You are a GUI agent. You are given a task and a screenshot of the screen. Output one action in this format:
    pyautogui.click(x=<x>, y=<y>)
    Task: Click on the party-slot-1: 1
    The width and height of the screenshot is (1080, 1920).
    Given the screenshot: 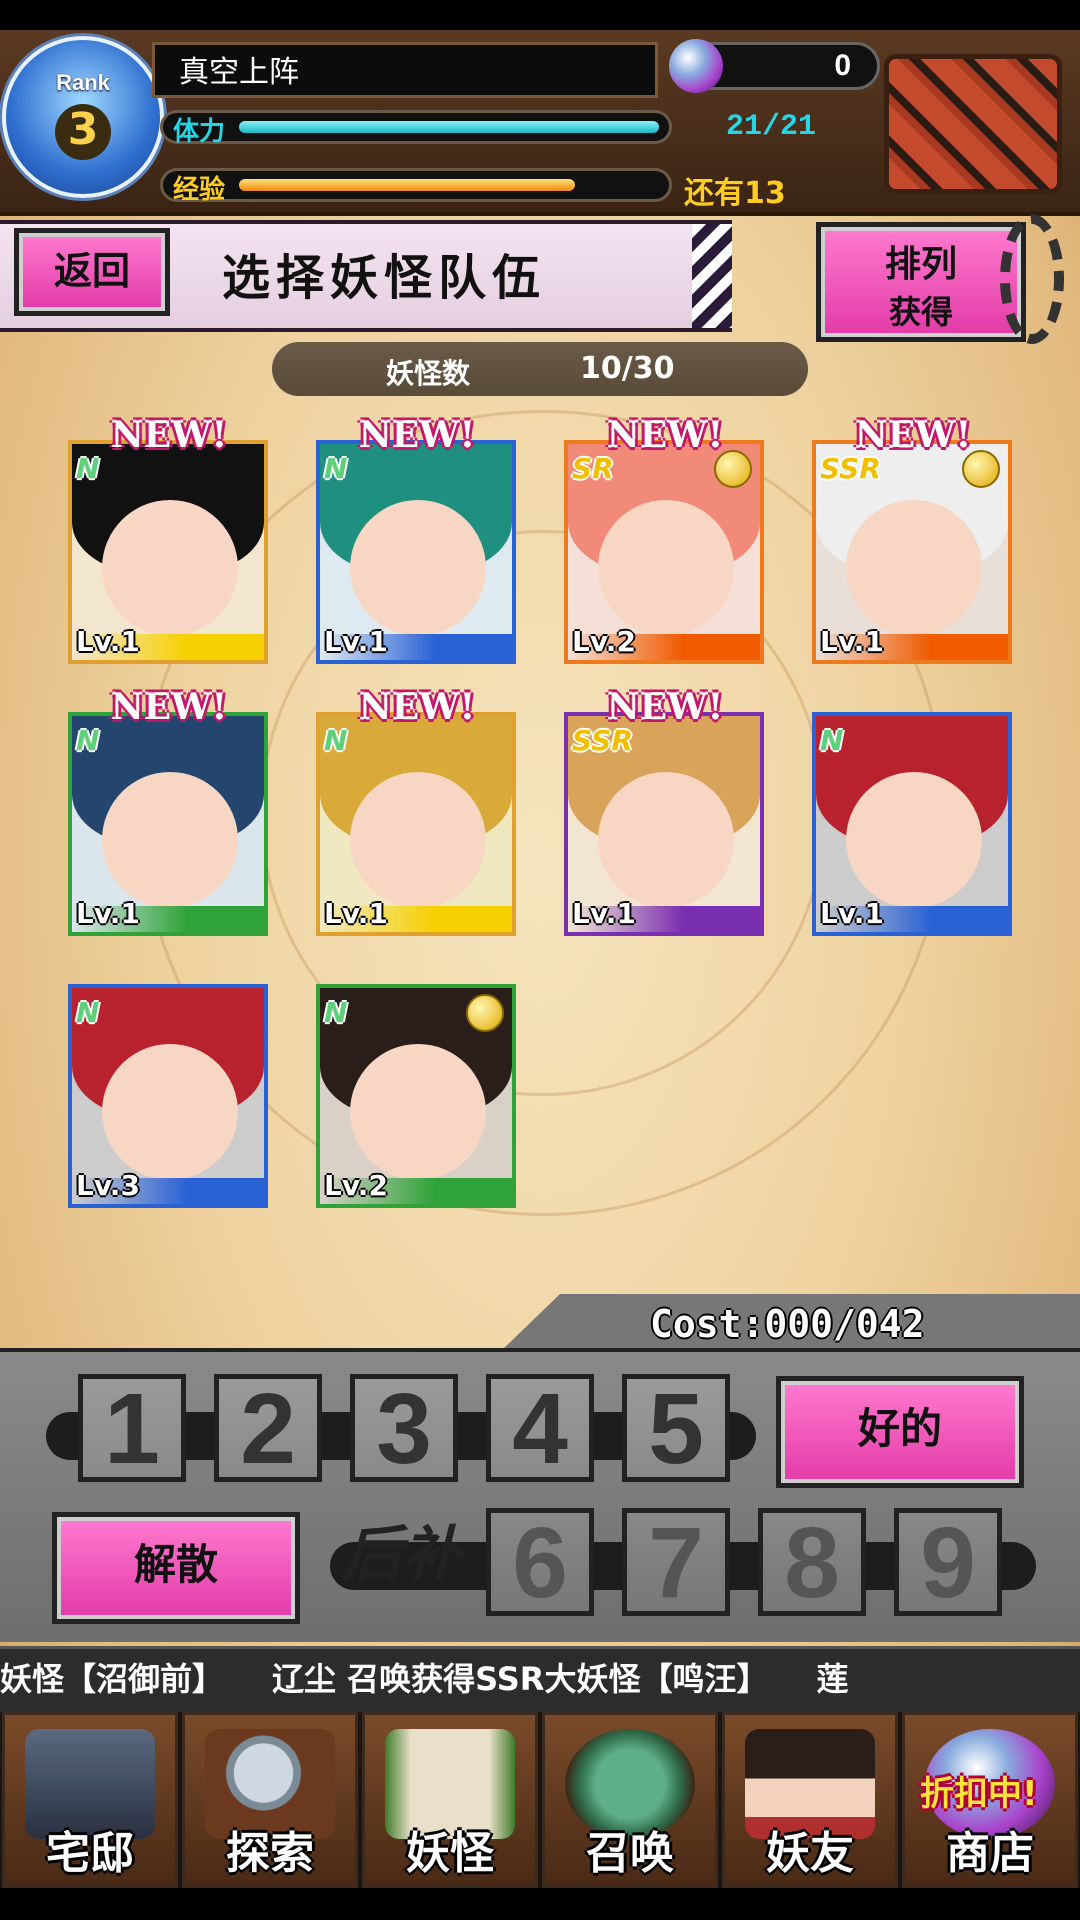 What is the action you would take?
    pyautogui.click(x=132, y=1428)
    